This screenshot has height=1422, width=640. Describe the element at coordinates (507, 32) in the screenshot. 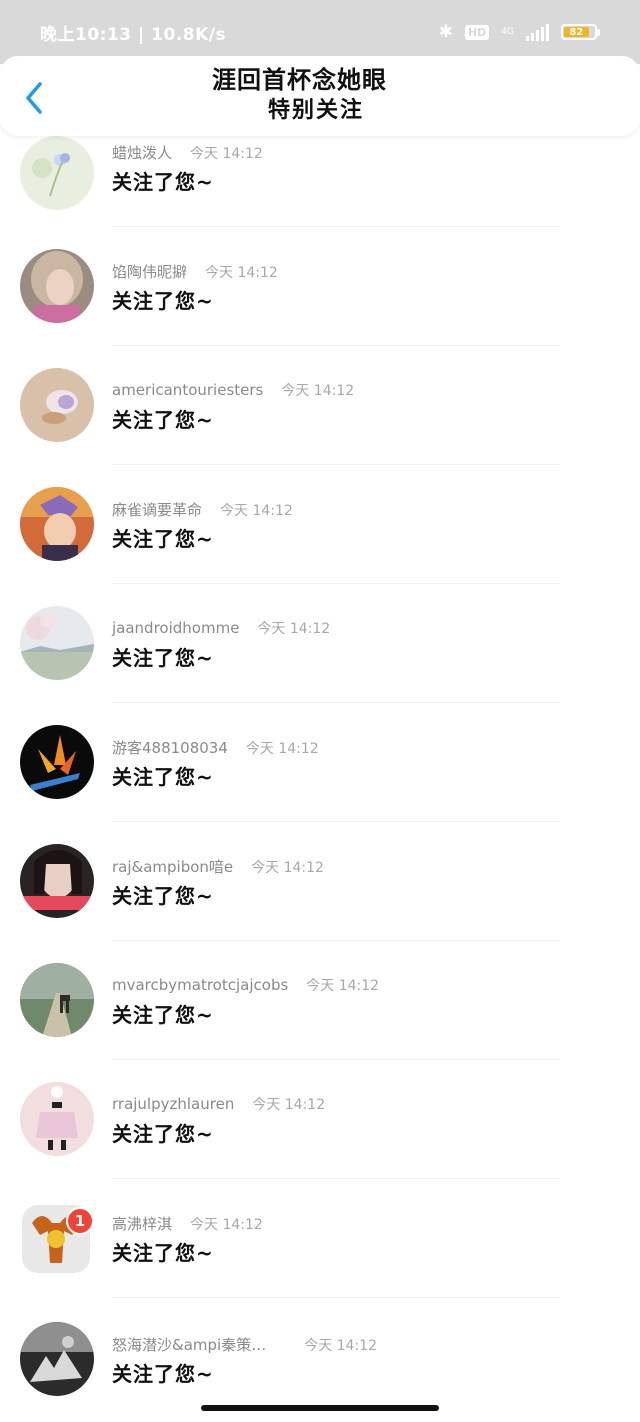

I see `network-label: 4G` at that location.